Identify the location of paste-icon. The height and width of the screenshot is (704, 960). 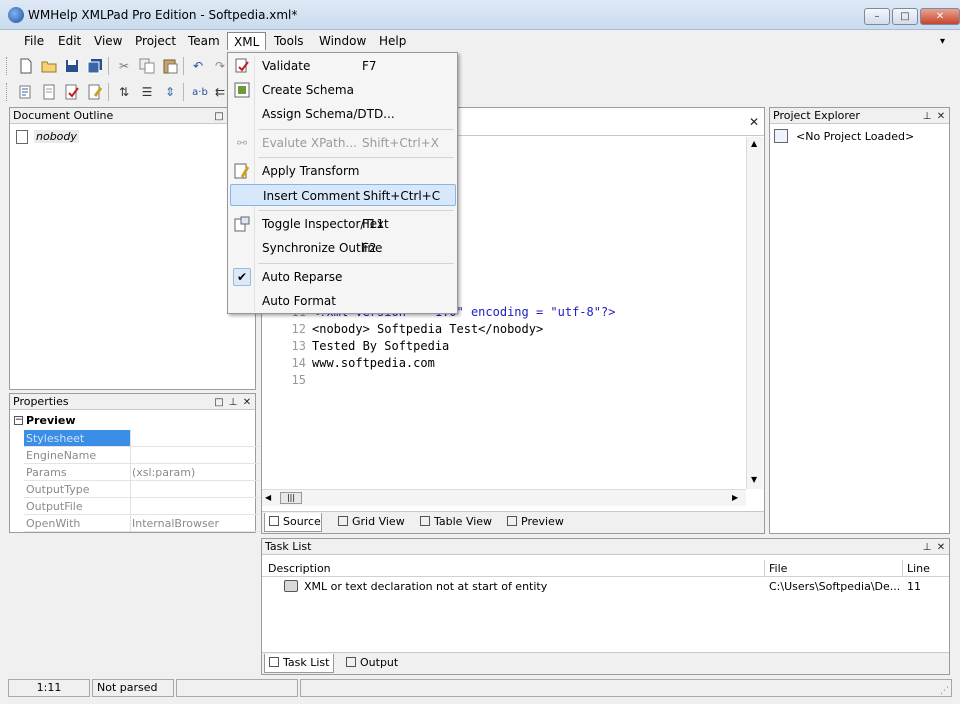
(170, 66).